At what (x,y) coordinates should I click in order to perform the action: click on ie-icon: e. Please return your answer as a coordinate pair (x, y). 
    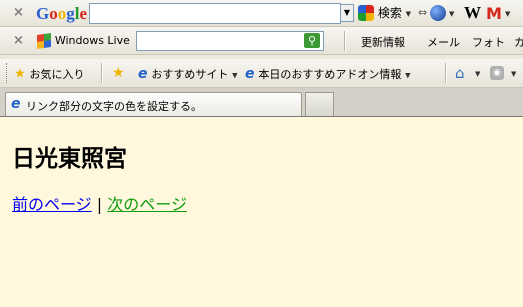
    Looking at the image, I should click on (143, 74).